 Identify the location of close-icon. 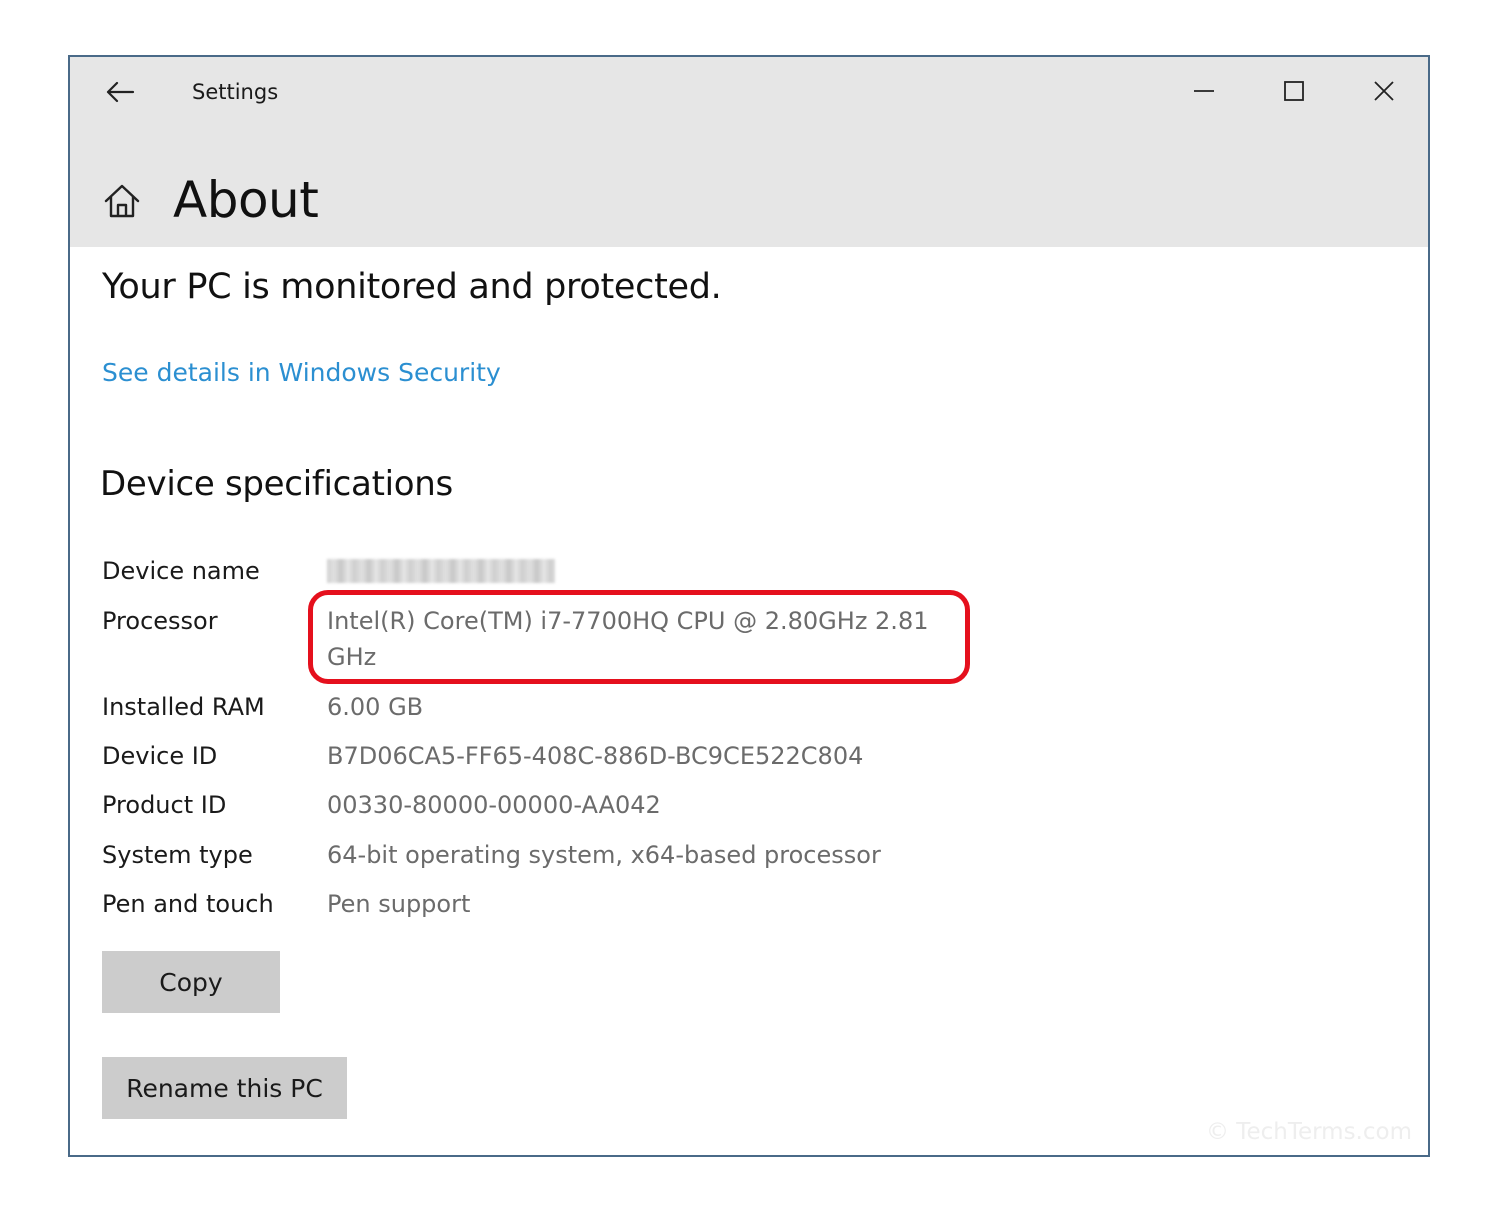
(1384, 91).